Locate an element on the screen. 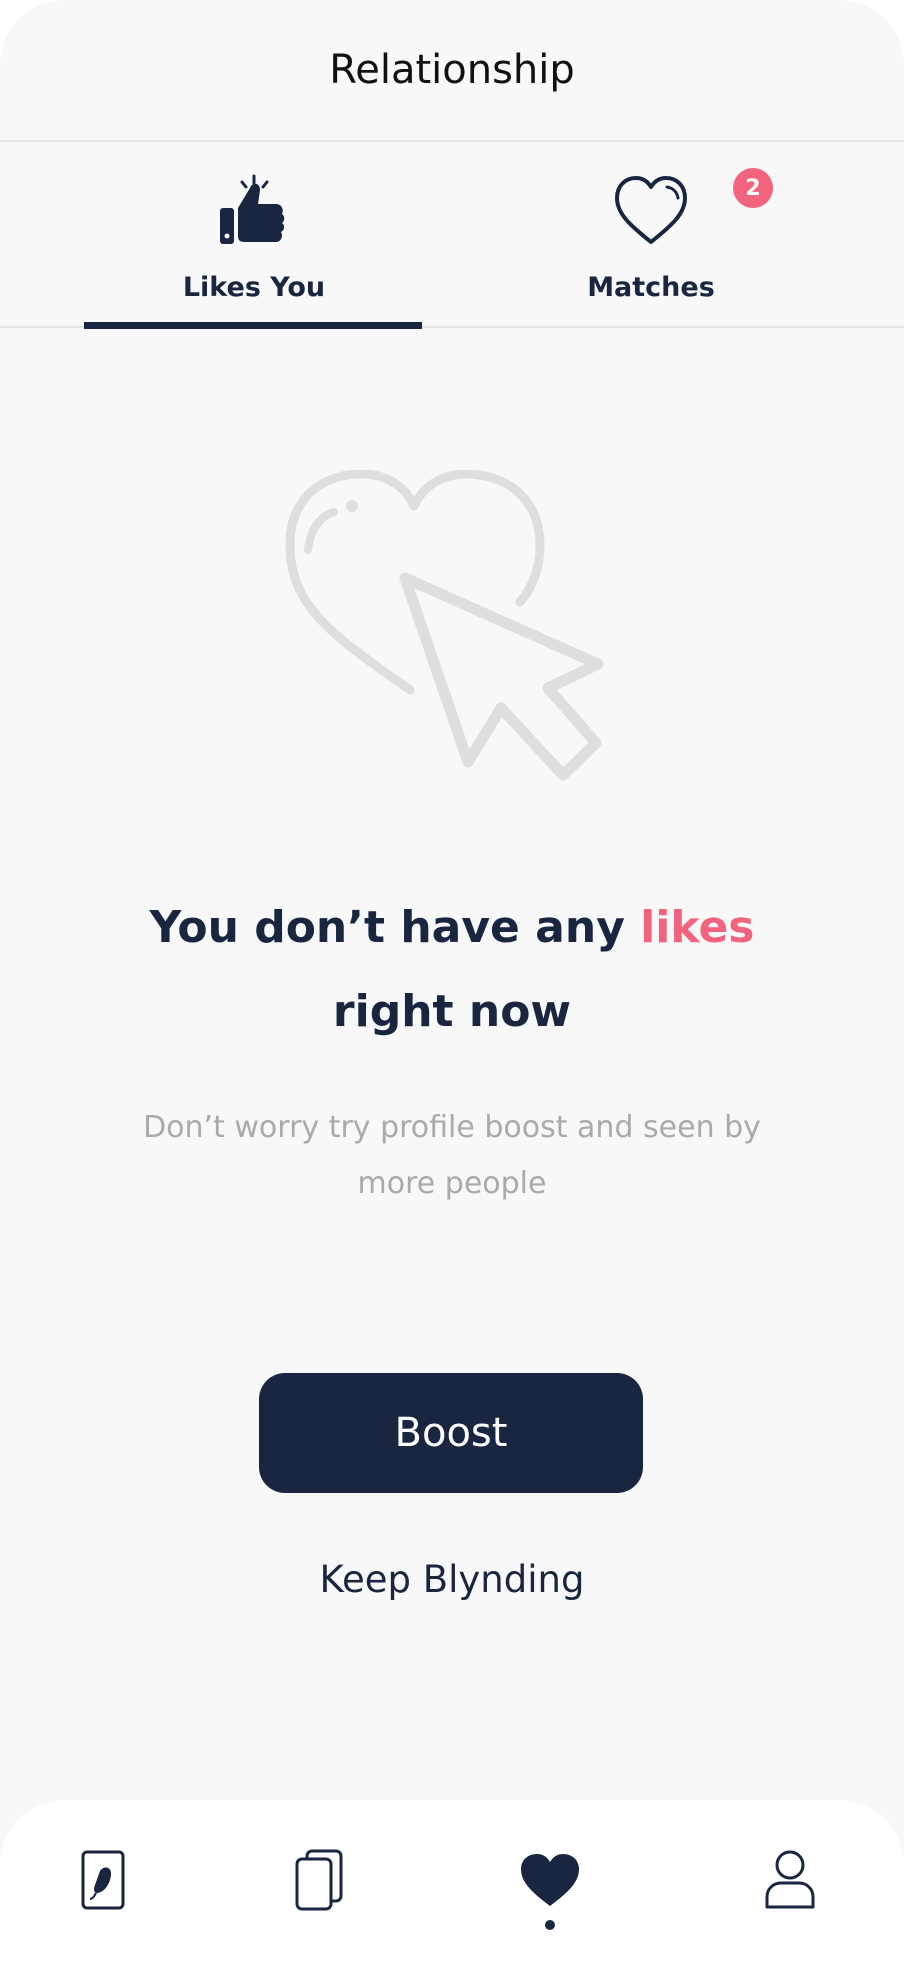  heading-suffix: right now is located at coordinates (452, 1011).